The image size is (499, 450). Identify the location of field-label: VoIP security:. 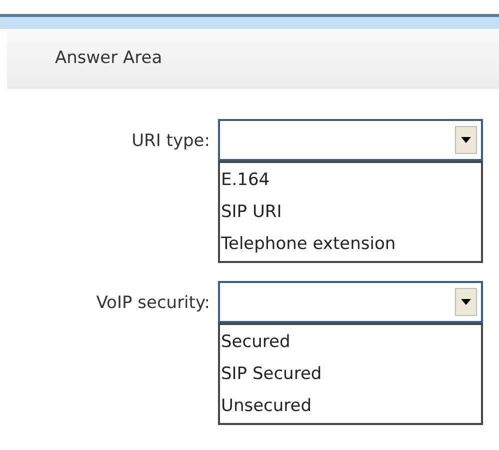
(153, 303).